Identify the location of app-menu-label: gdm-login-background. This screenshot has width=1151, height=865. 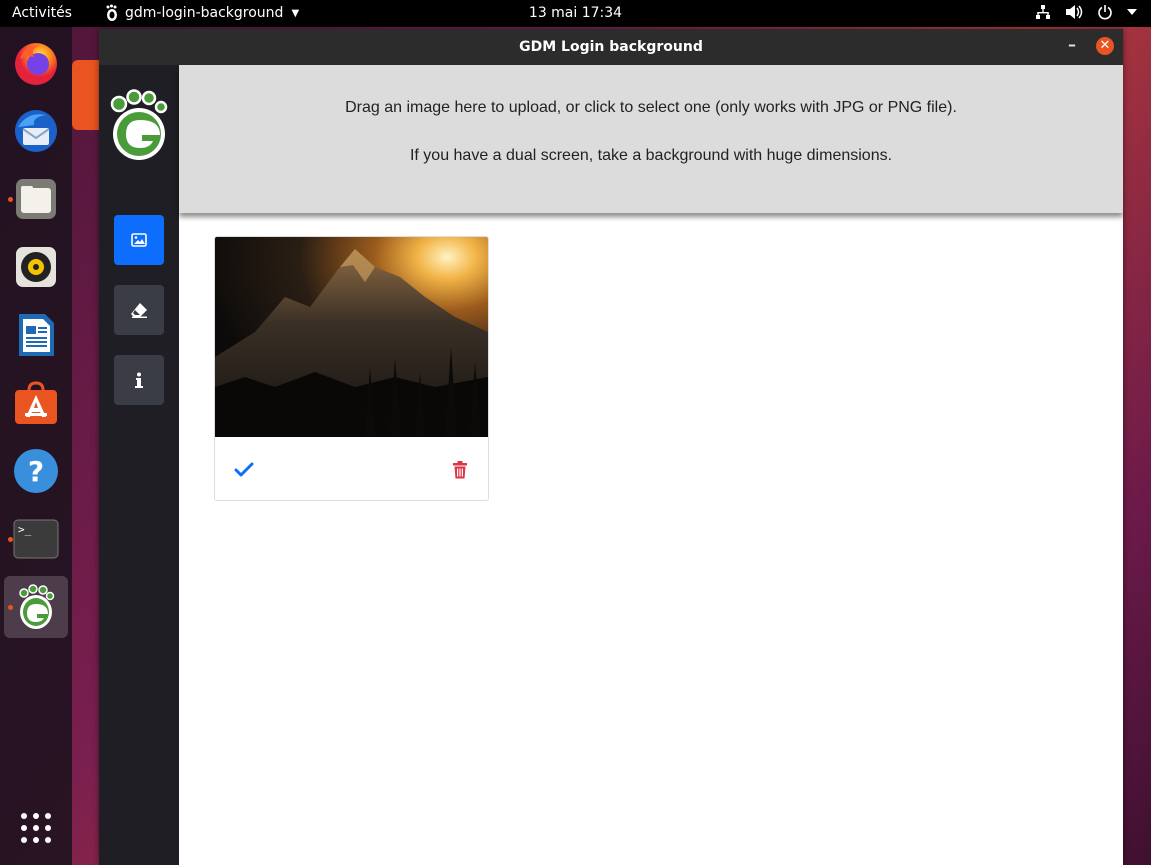
(204, 13).